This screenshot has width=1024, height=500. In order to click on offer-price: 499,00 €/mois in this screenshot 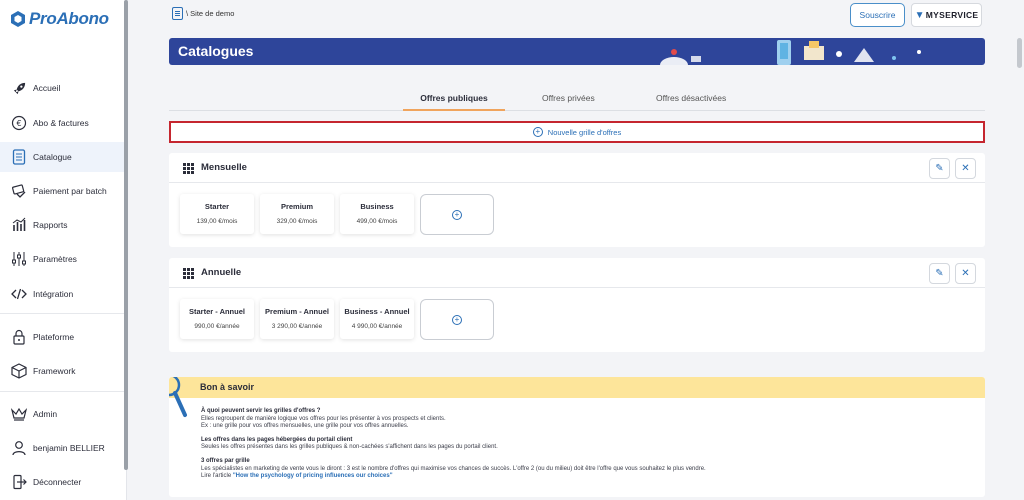, I will do `click(377, 221)`.